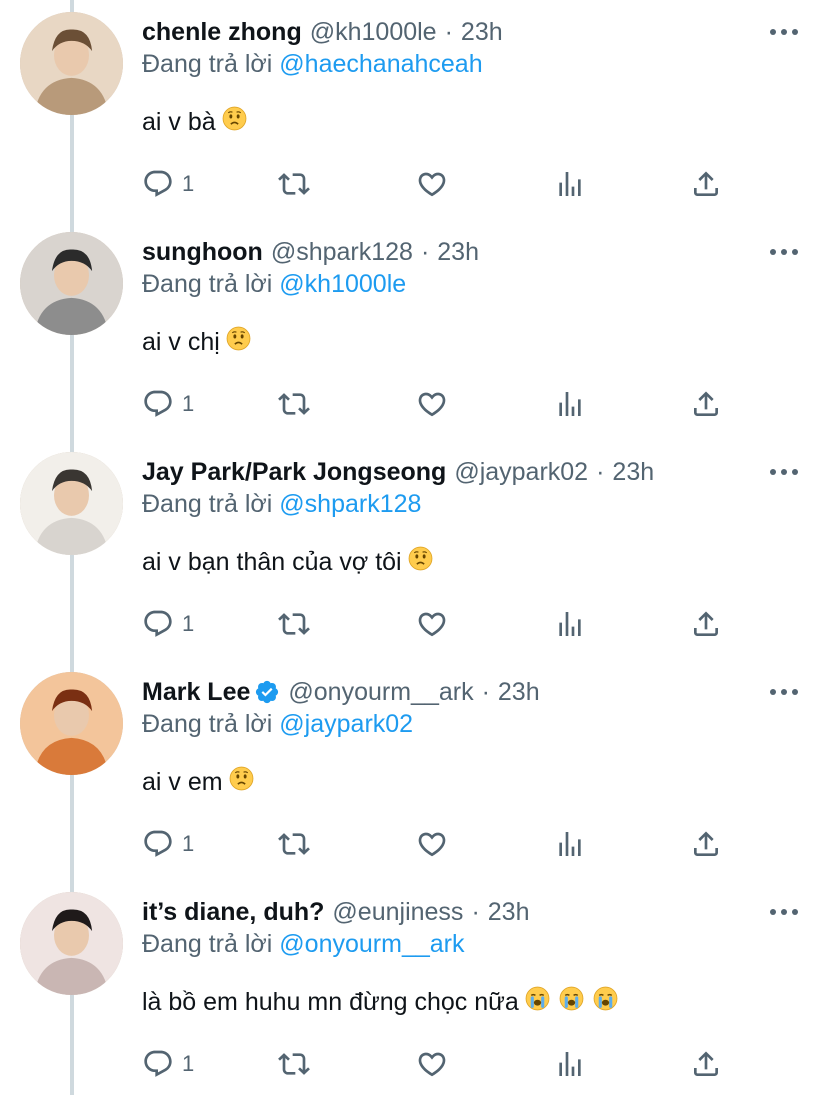  What do you see at coordinates (267, 692) in the screenshot?
I see `verified-badge-icon` at bounding box center [267, 692].